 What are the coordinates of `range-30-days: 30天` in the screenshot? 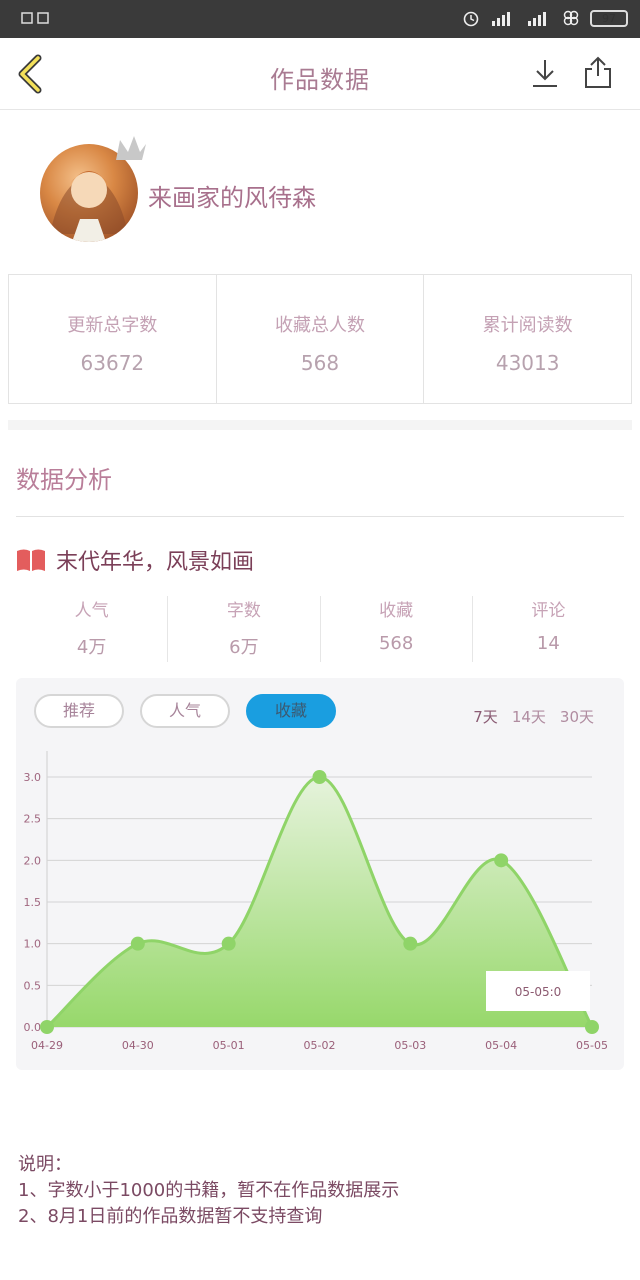 It's located at (577, 716).